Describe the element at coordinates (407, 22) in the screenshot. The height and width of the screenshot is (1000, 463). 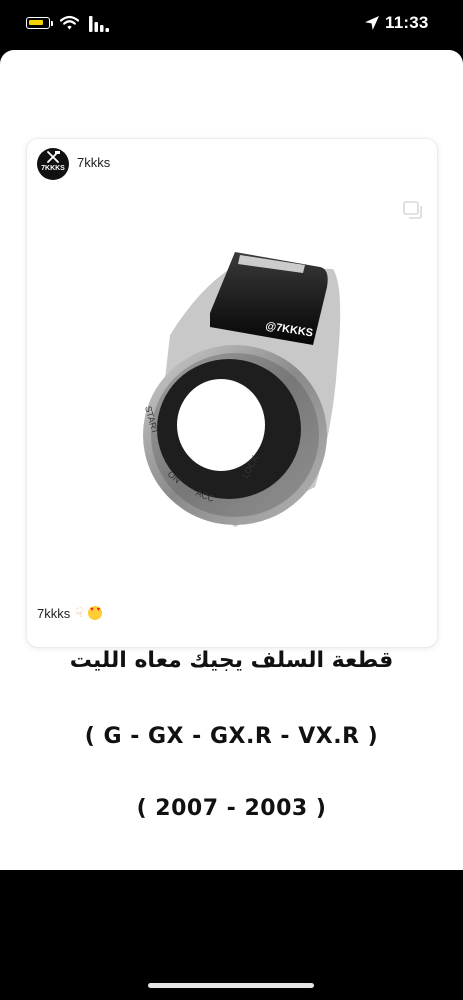
I see `status-time: 11:33` at that location.